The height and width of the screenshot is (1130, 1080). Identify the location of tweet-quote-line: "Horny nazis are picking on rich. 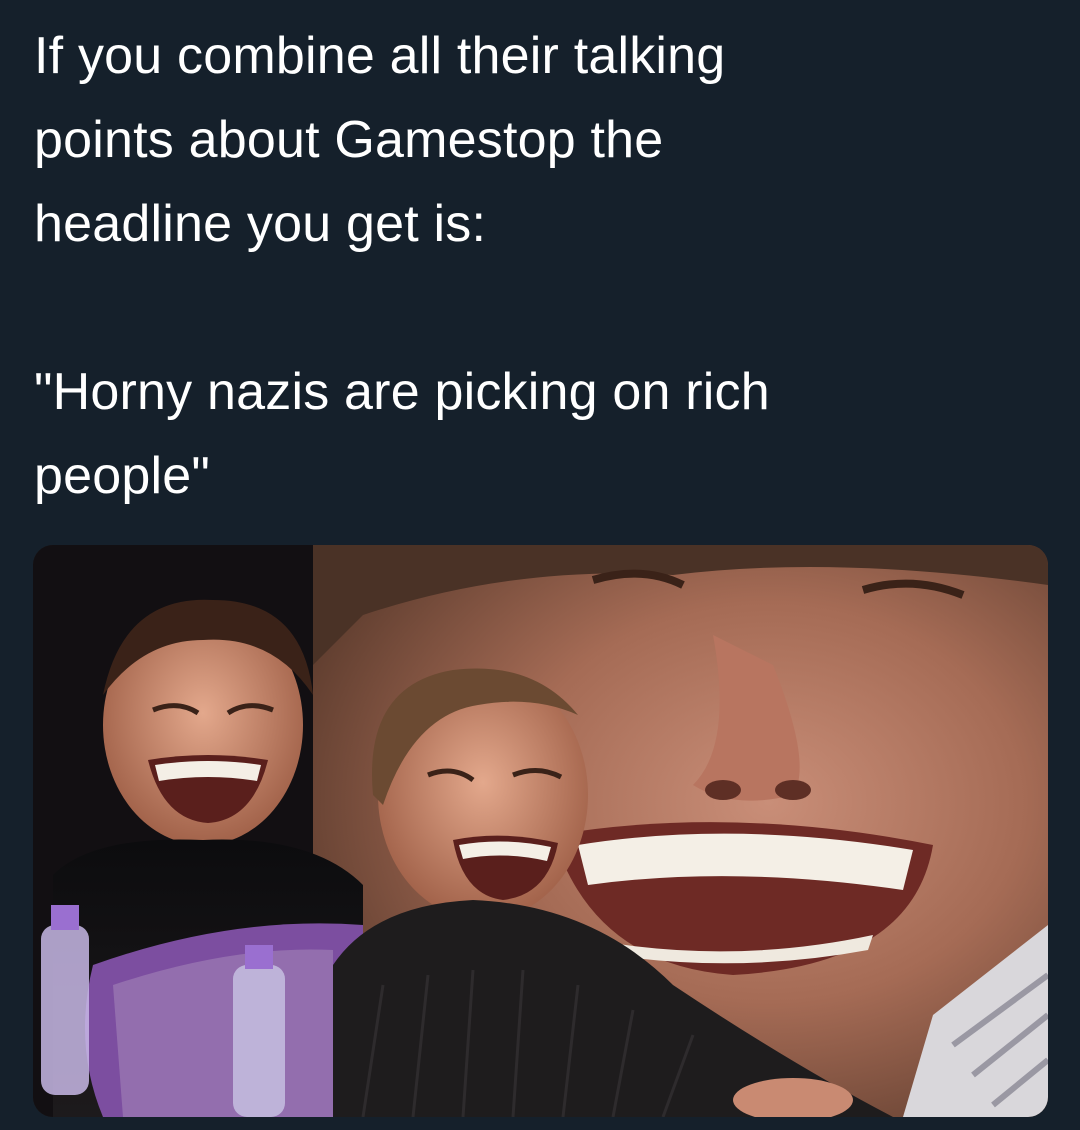
(402, 392).